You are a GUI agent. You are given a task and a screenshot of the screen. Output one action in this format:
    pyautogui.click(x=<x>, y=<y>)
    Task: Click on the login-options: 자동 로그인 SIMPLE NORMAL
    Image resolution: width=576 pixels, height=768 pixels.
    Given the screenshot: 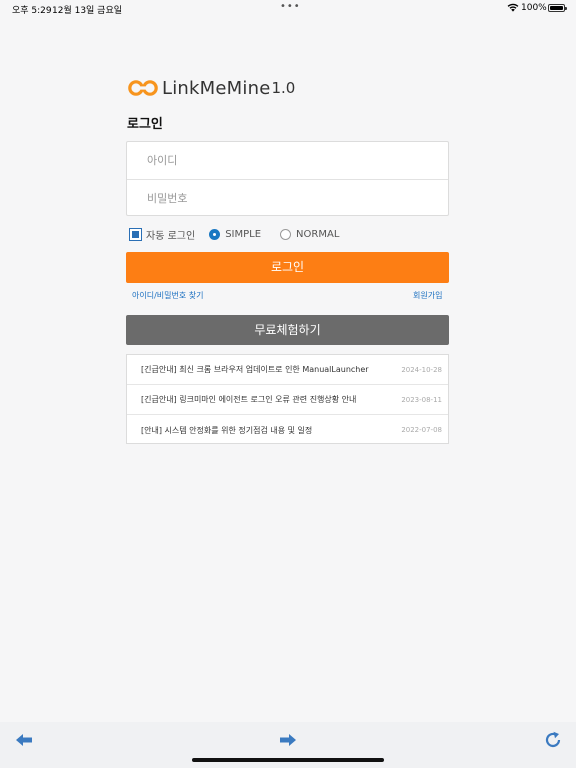 What is the action you would take?
    pyautogui.click(x=234, y=234)
    